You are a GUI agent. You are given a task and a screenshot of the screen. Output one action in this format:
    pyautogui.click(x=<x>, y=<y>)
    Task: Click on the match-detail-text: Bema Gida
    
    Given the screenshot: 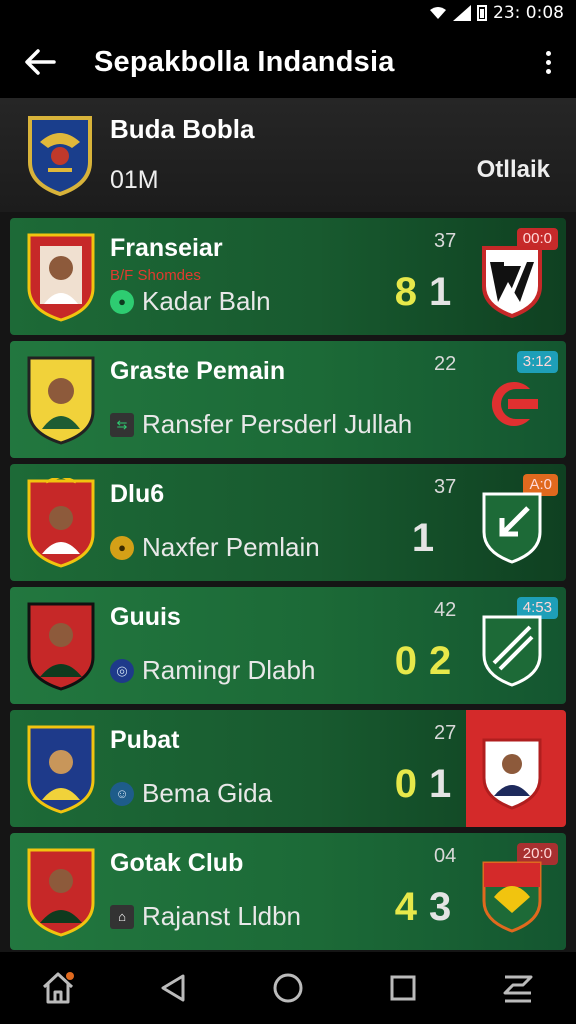 What is the action you would take?
    pyautogui.click(x=207, y=793)
    